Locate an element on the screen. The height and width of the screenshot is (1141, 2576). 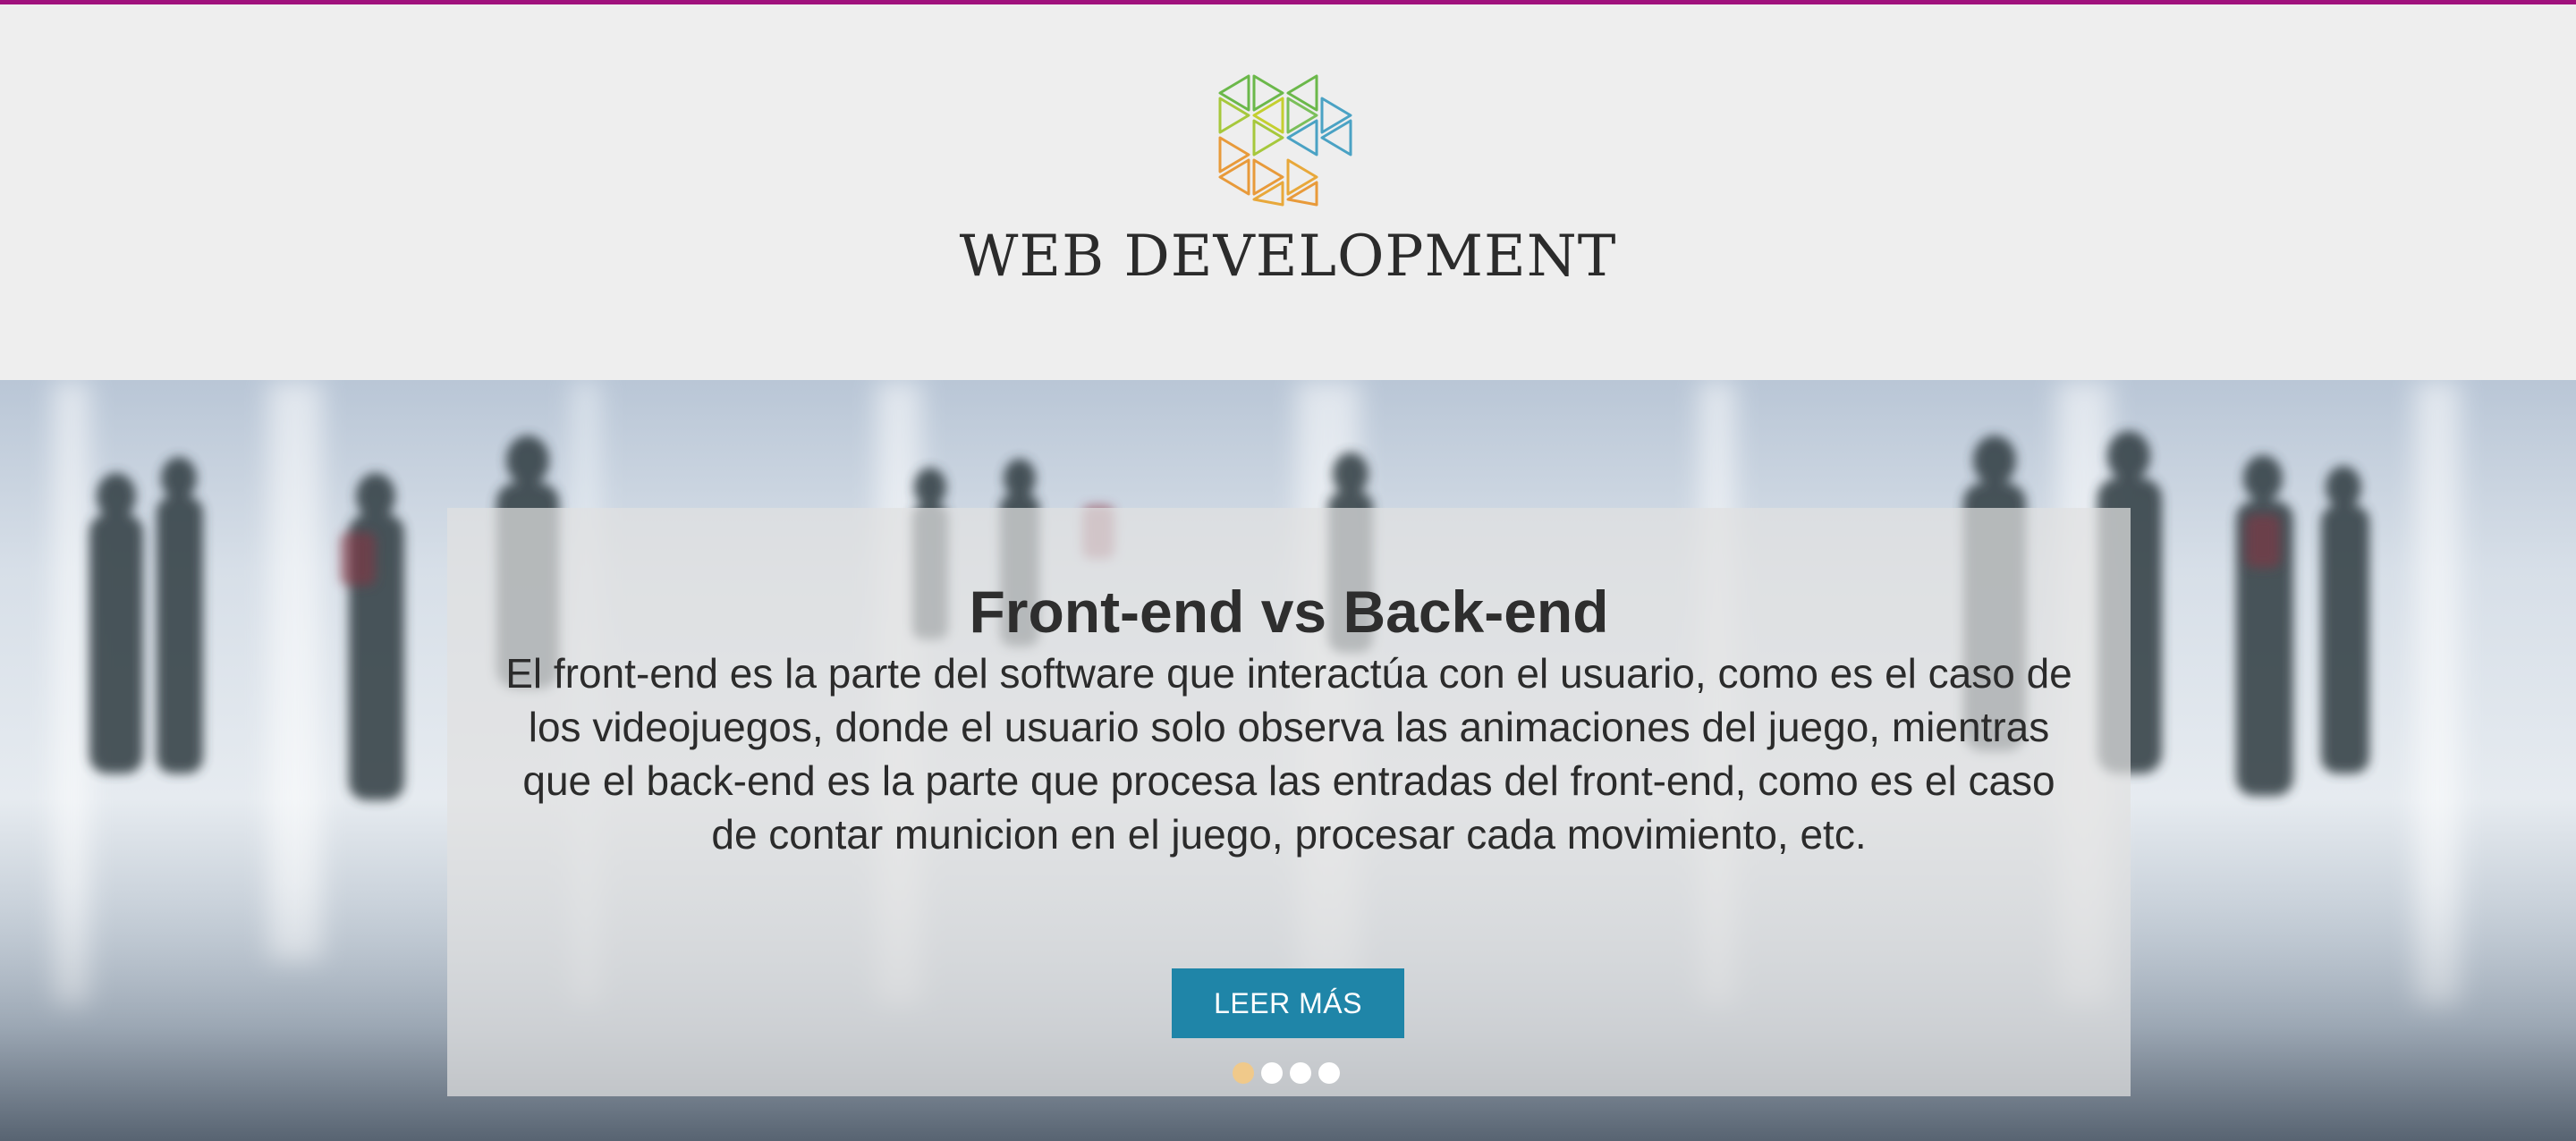
site-title: WEB DEVELOPMENT is located at coordinates (1288, 257).